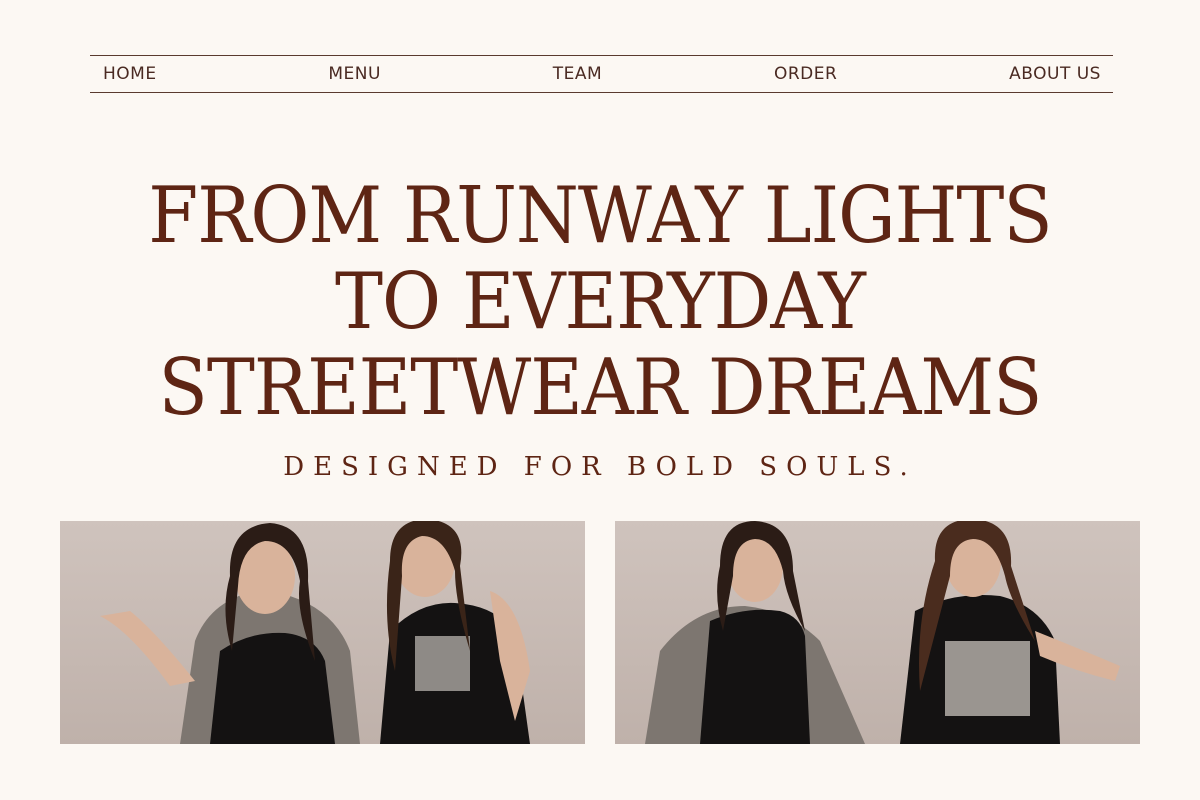  I want to click on nav-about-us-link: ABOUT US, so click(1055, 74).